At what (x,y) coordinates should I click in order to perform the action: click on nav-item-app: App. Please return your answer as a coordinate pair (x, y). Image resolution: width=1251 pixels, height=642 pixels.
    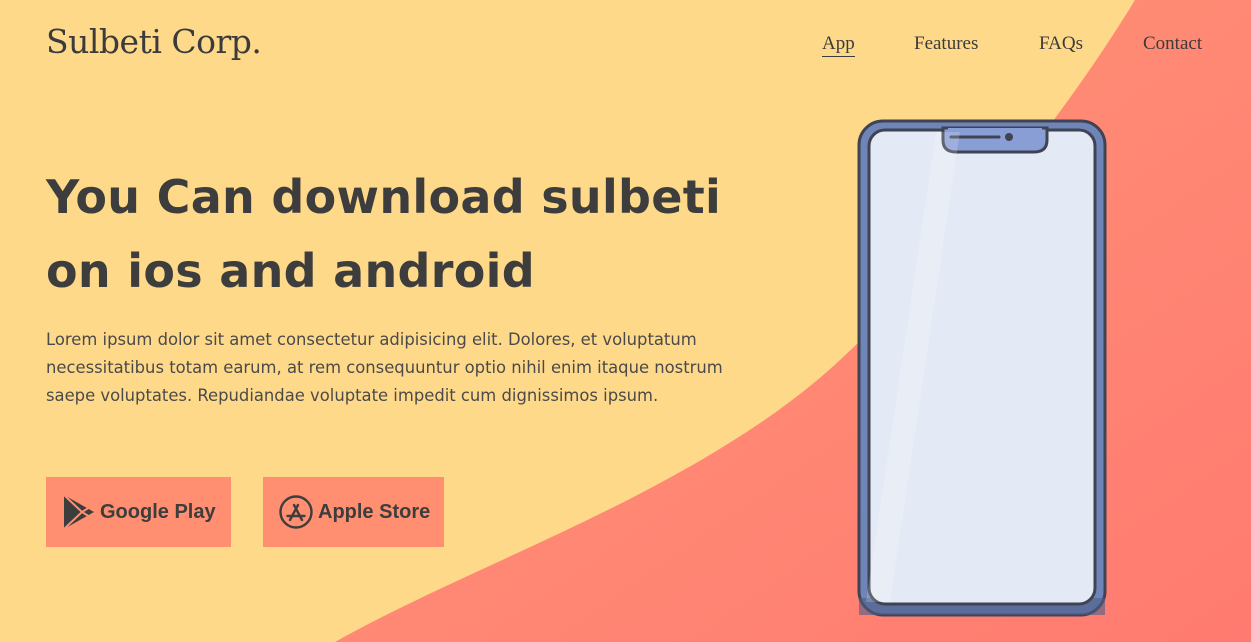
    Looking at the image, I should click on (838, 45).